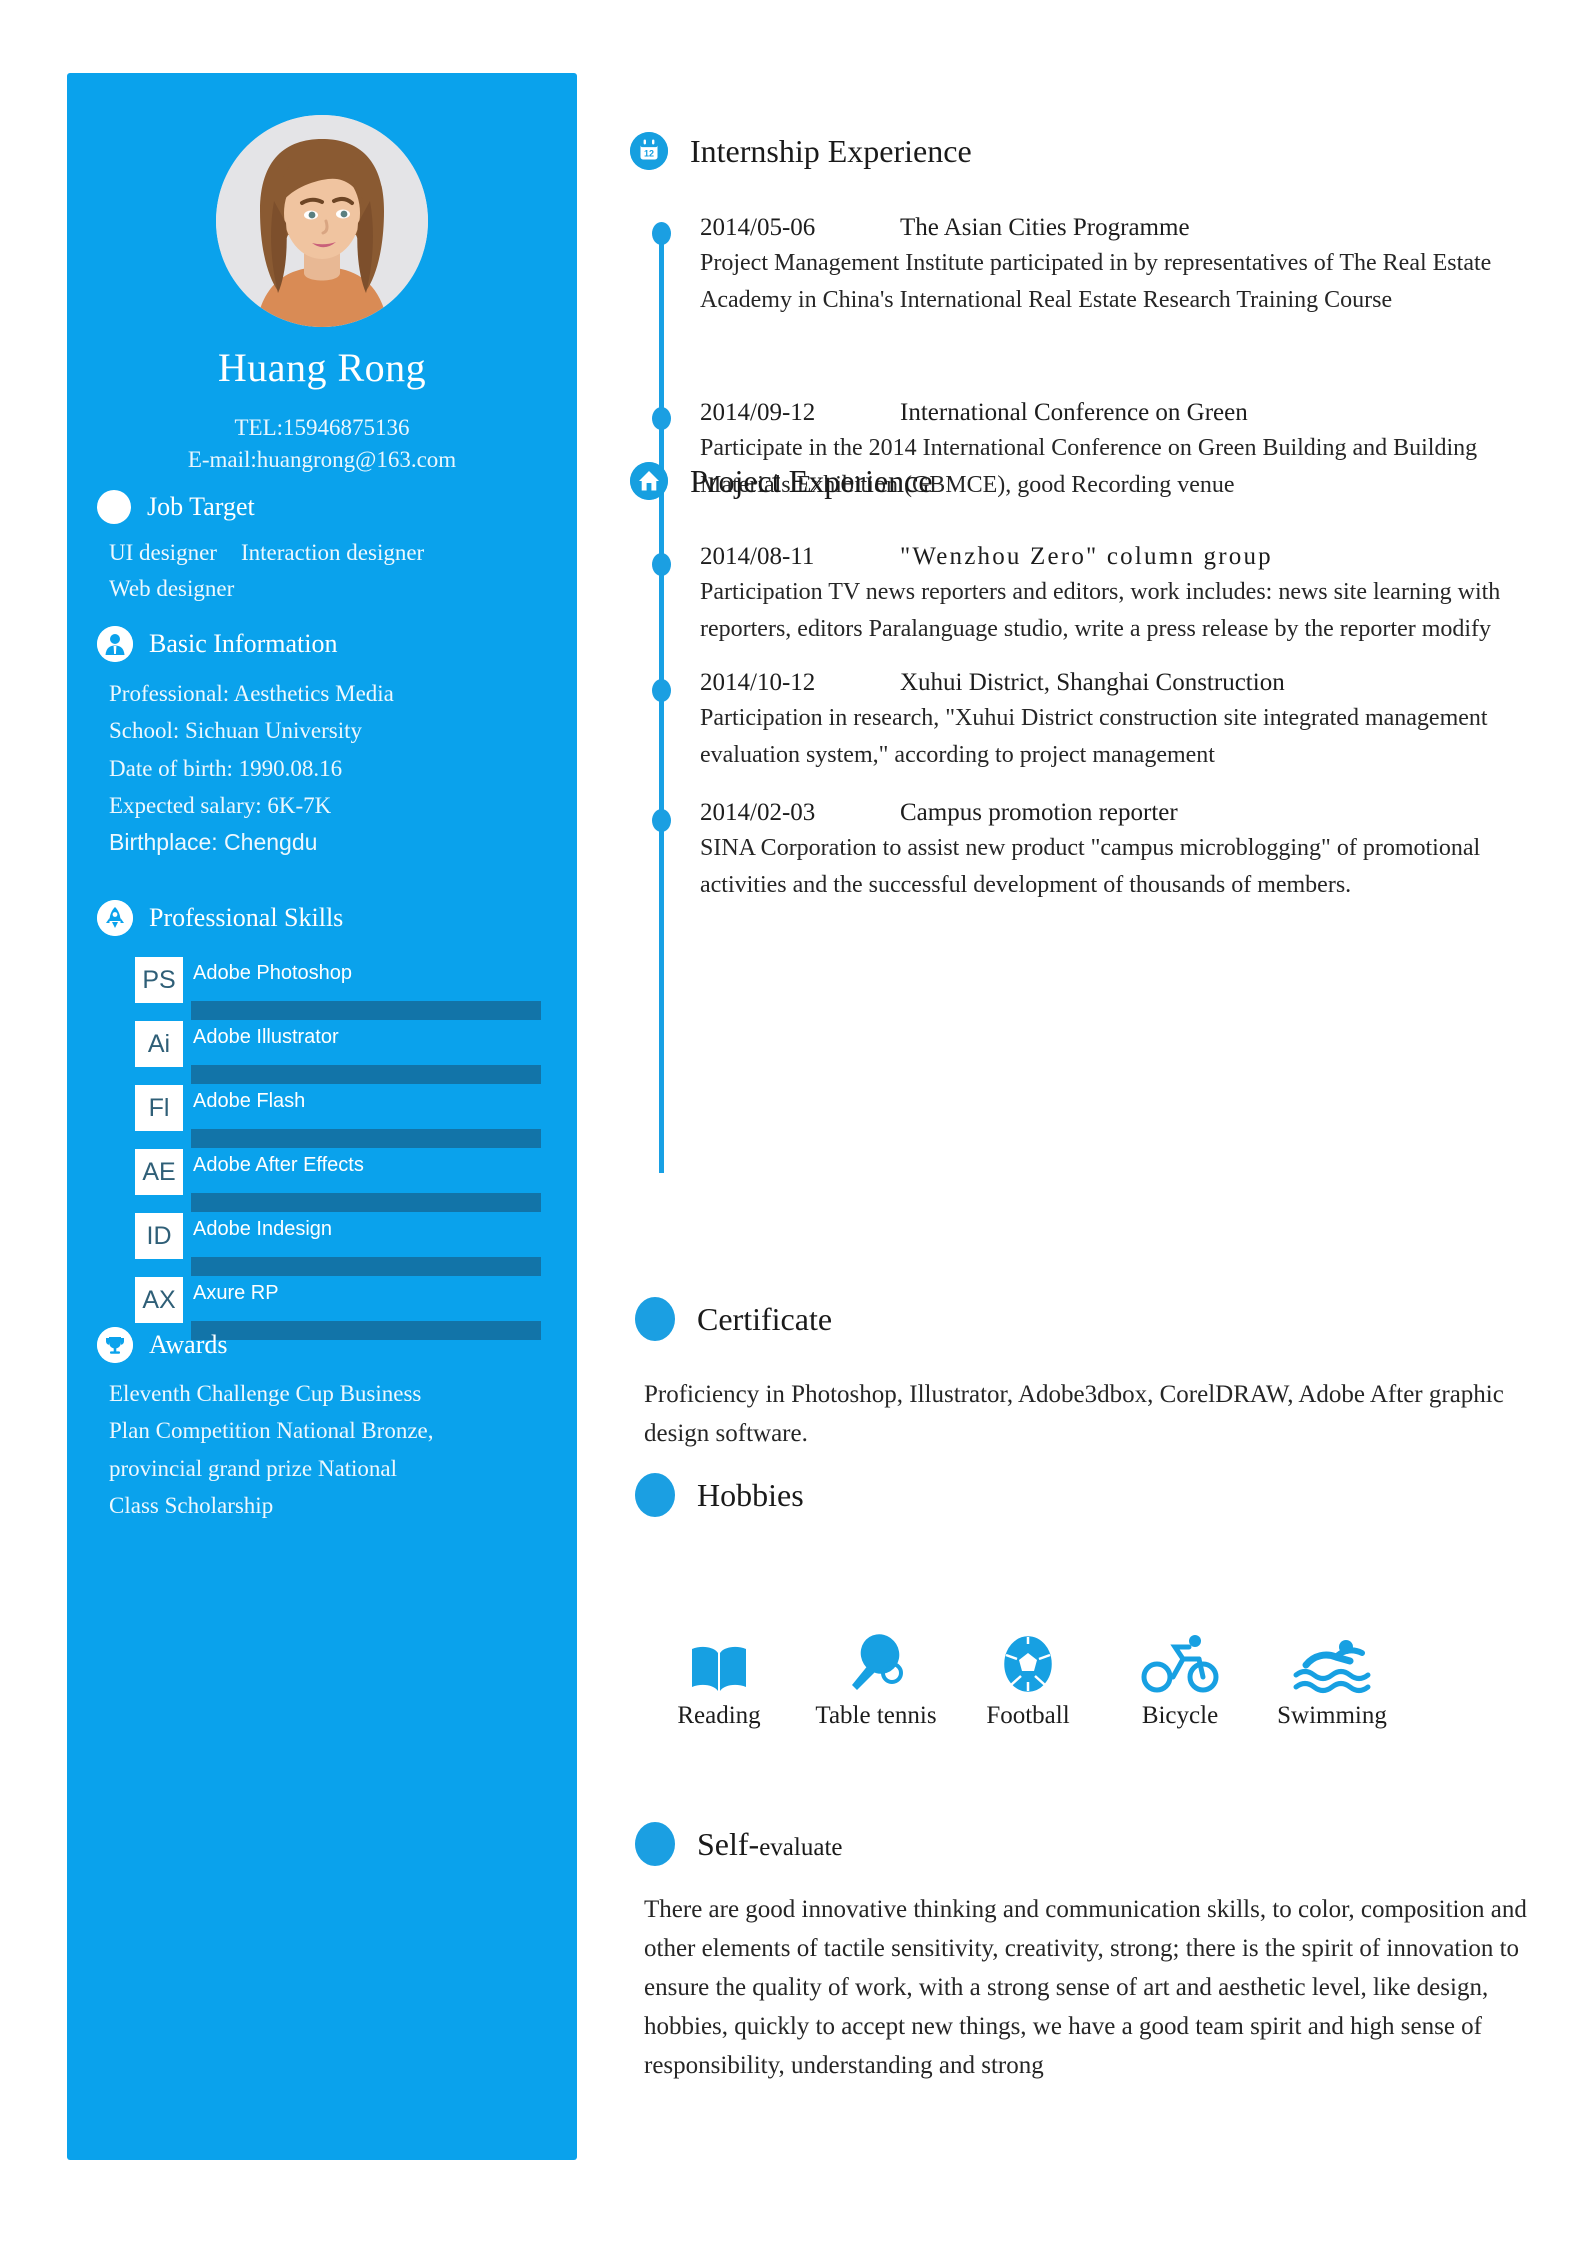  Describe the element at coordinates (649, 481) in the screenshot. I see `home-icon` at that location.